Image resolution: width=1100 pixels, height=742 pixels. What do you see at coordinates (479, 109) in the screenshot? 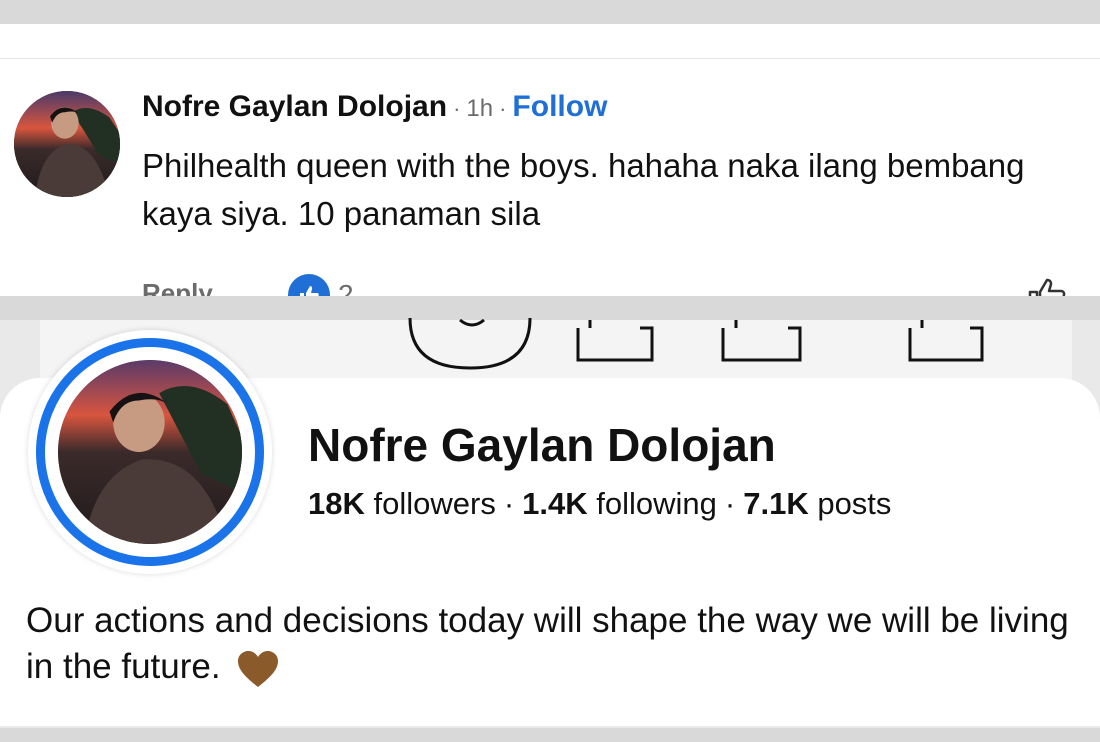
I see `comment-timestamp: 1h` at bounding box center [479, 109].